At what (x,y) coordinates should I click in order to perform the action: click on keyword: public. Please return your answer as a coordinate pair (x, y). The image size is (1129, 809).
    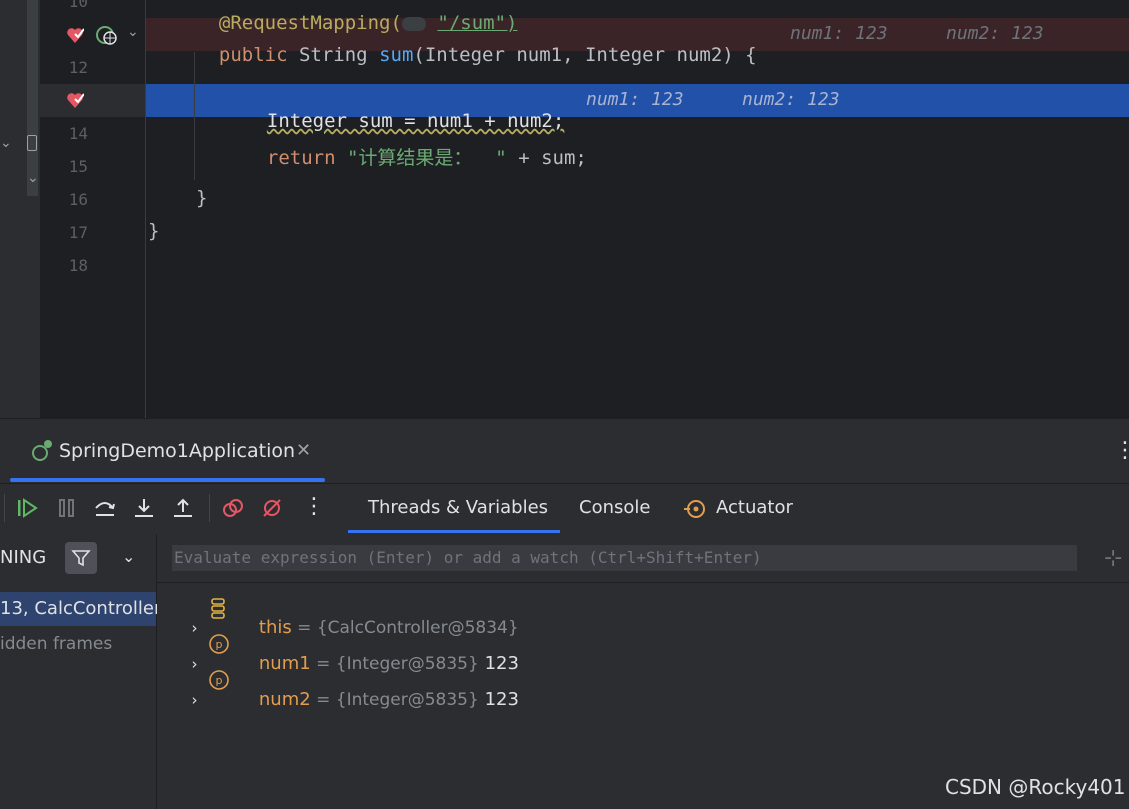
    Looking at the image, I should click on (253, 55).